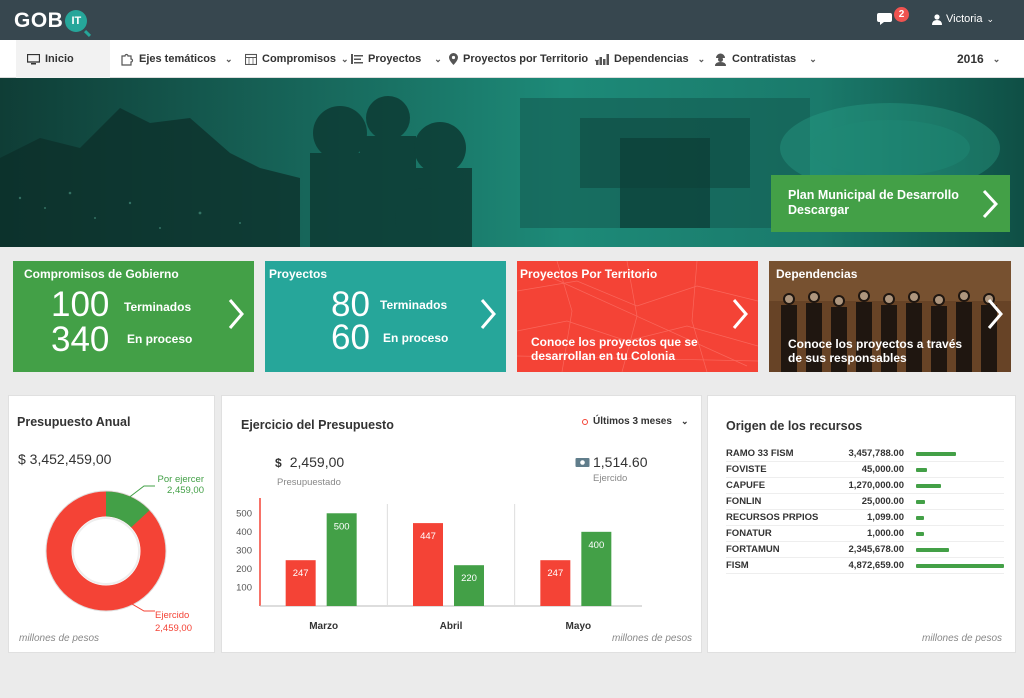  What do you see at coordinates (635, 421) in the screenshot?
I see `period-filter: Últimos 3 meses ⌄` at bounding box center [635, 421].